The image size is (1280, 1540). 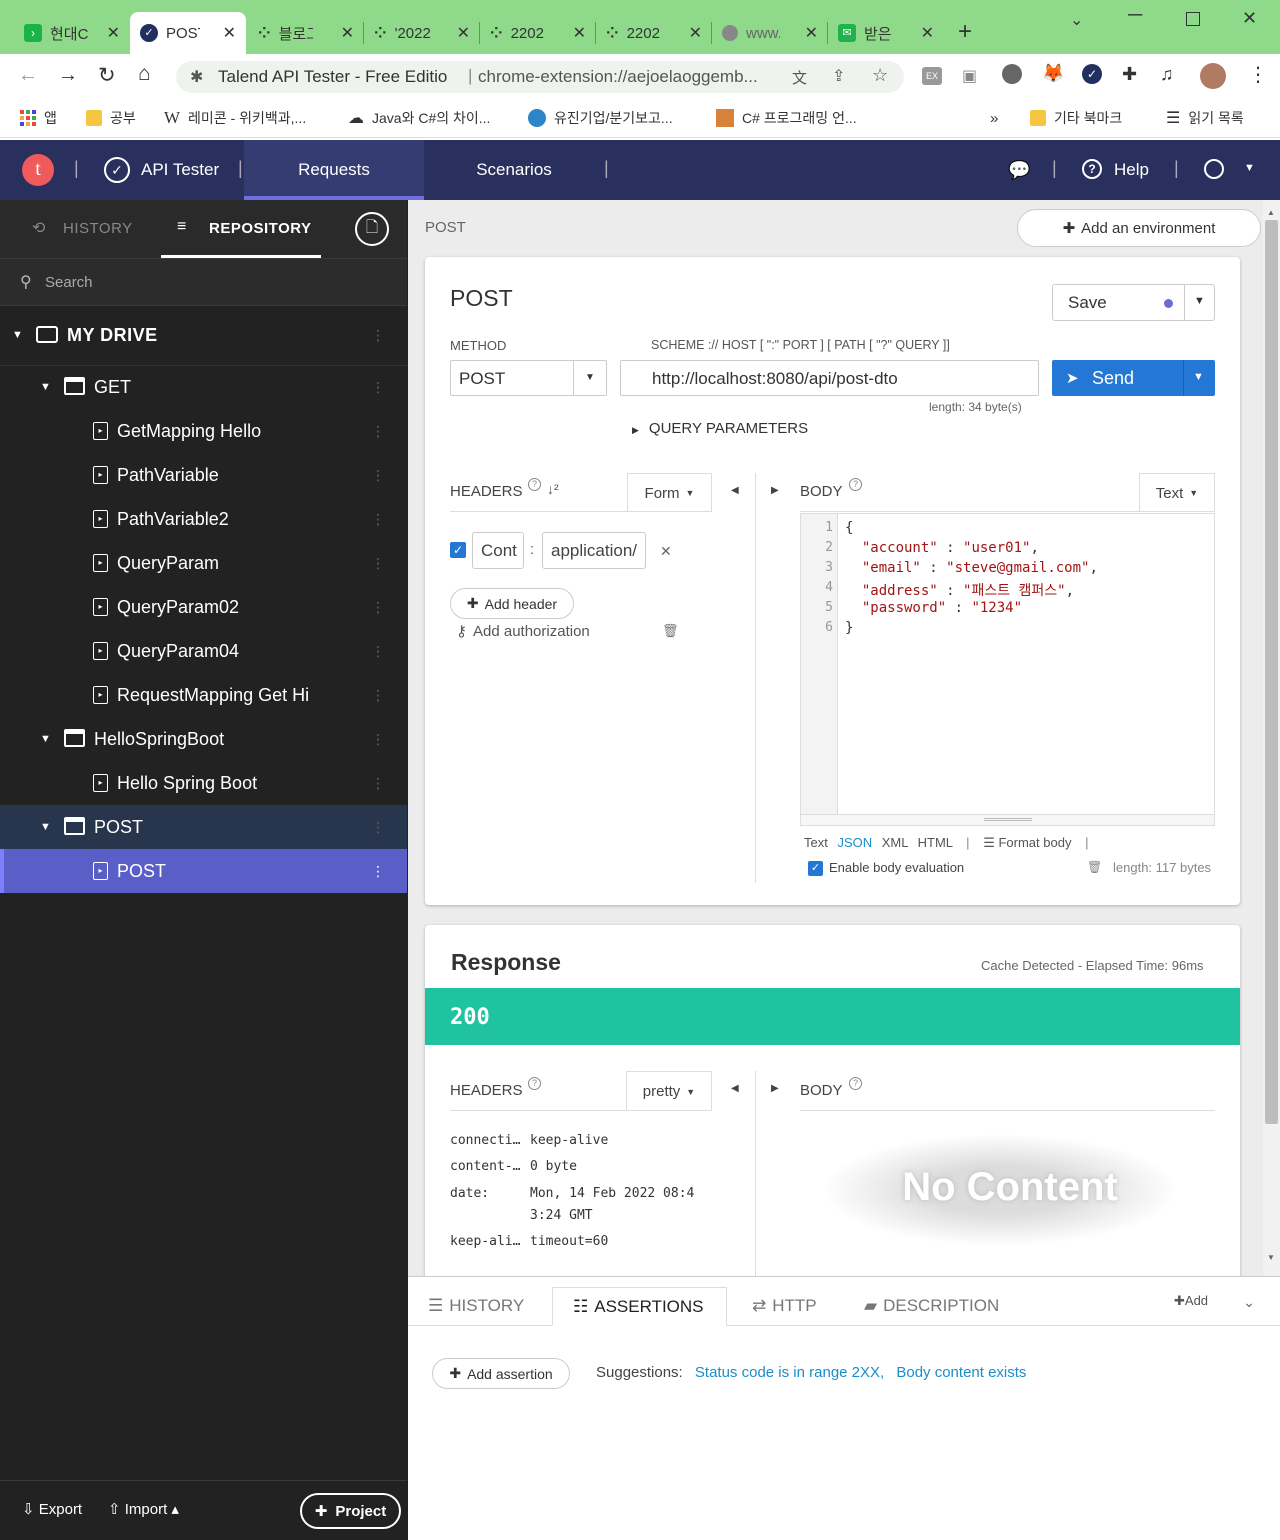 I want to click on help-link: Help, so click(x=1131, y=170).